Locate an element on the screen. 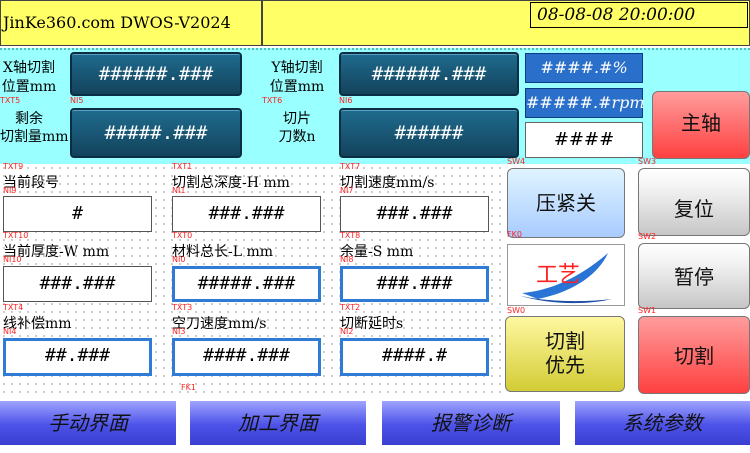  remaining-label-line1: 剩余 is located at coordinates (29, 119).